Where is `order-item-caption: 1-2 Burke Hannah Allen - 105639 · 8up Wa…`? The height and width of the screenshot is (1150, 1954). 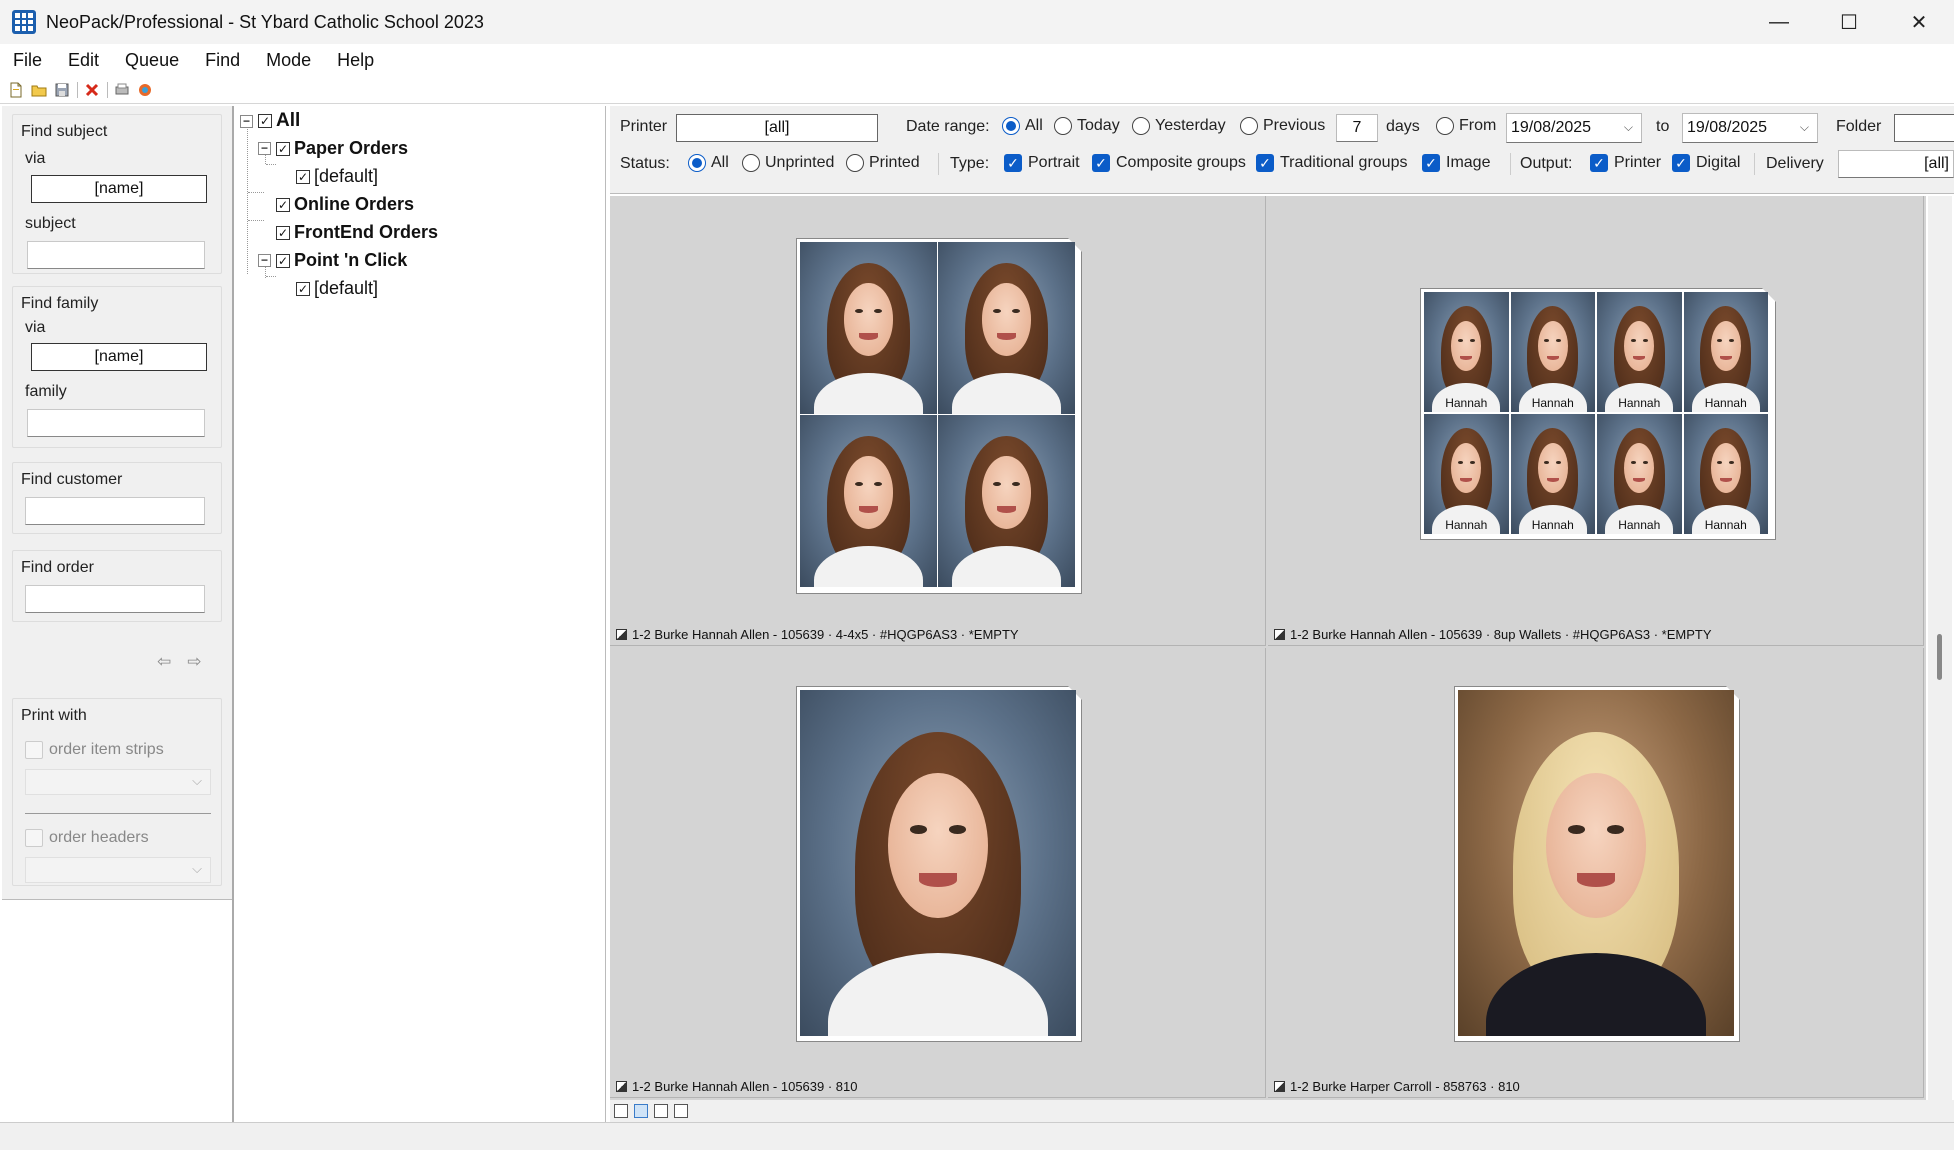 order-item-caption: 1-2 Burke Hannah Allen - 105639 · 8up Wa… is located at coordinates (1493, 634).